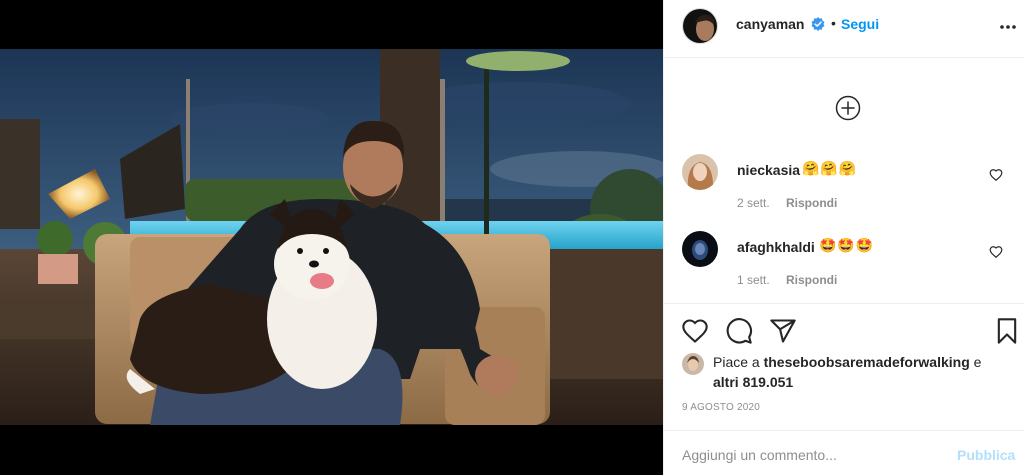  I want to click on share-send-icon, so click(783, 331).